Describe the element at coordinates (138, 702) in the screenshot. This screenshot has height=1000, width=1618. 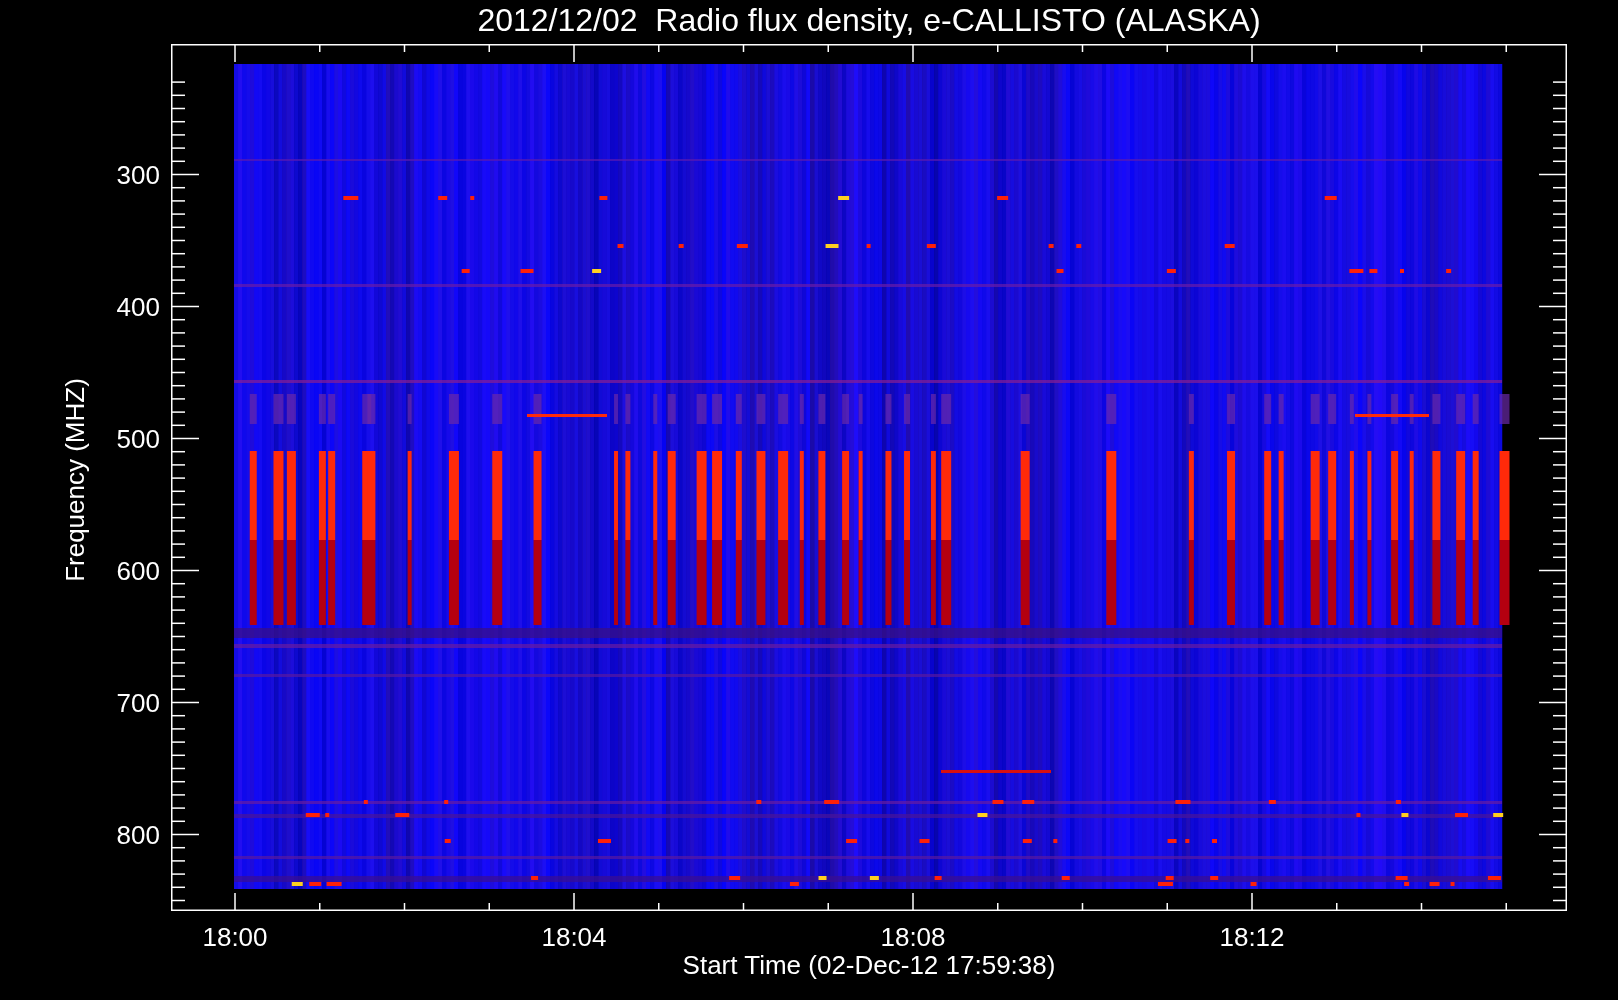
I see `y-tick-label: 700` at that location.